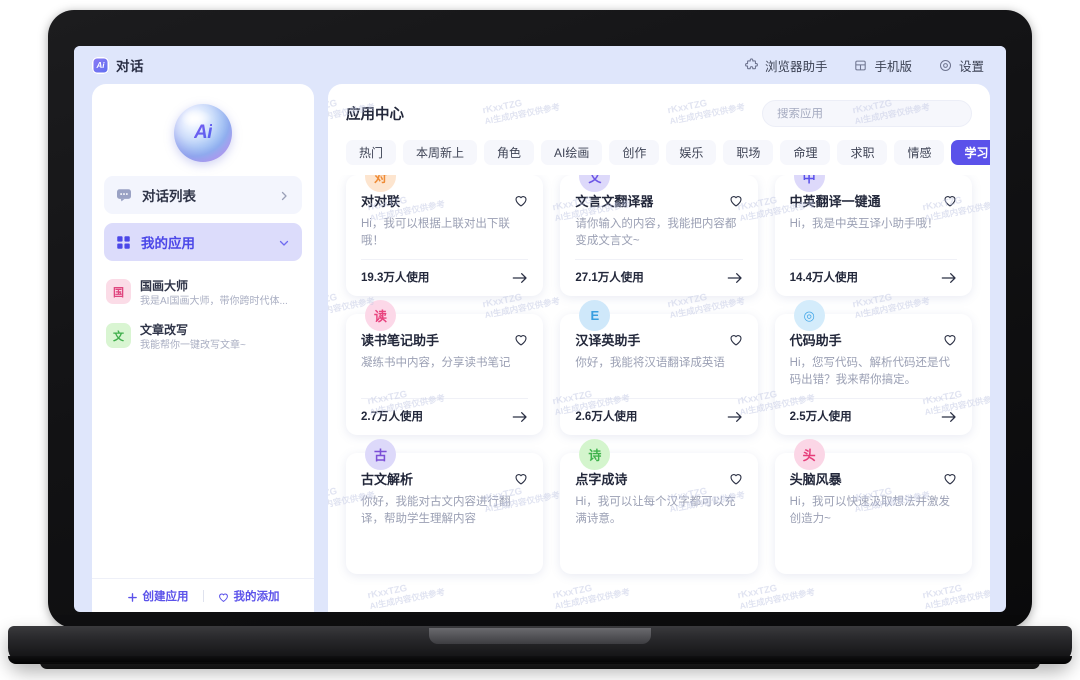 This screenshot has width=1080, height=680. I want to click on app-card-description: Hi，您写代码、解析代码还是代码出错？我来帮你搞定。, so click(870, 371).